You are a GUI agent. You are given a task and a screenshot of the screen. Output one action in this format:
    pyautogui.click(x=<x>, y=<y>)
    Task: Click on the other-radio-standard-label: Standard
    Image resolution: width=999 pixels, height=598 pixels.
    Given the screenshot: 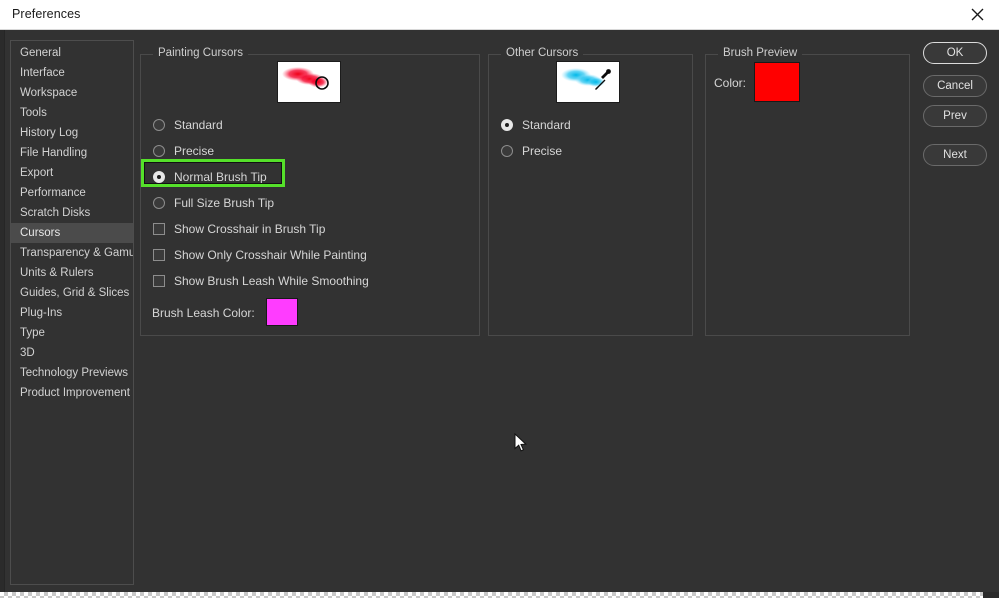 What is the action you would take?
    pyautogui.click(x=546, y=125)
    